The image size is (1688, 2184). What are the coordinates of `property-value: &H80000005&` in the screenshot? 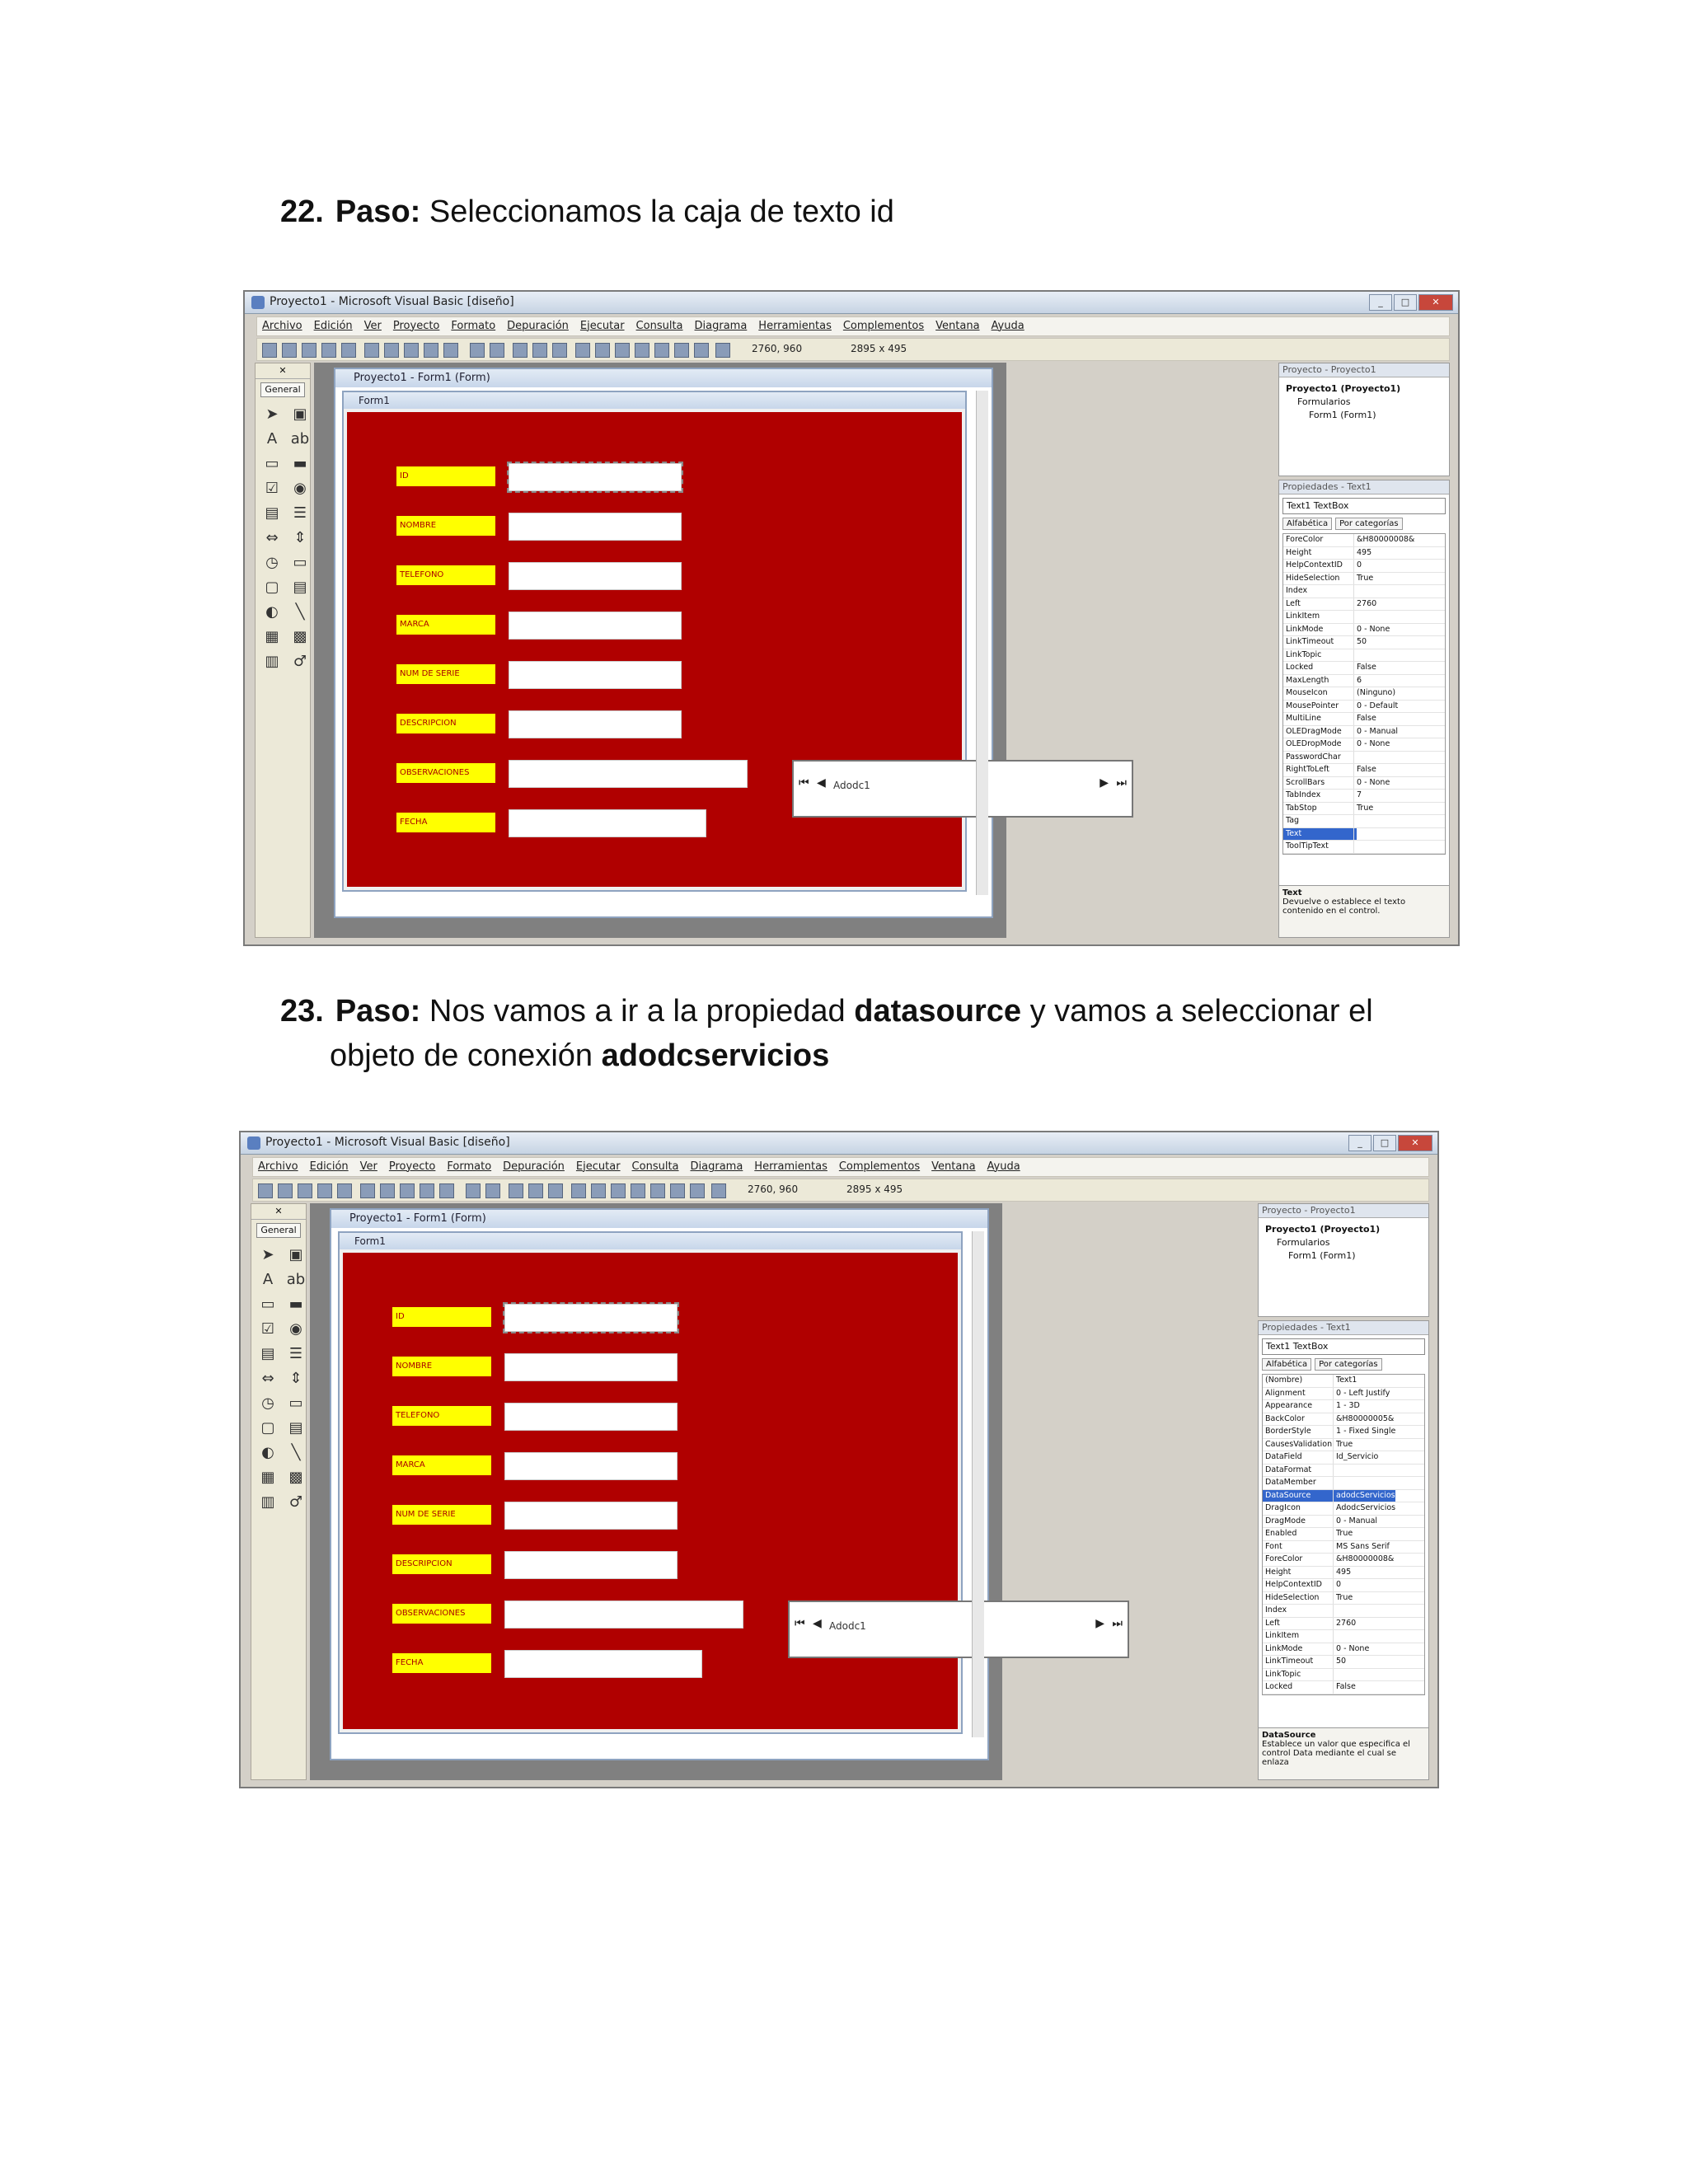 It's located at (1364, 1419).